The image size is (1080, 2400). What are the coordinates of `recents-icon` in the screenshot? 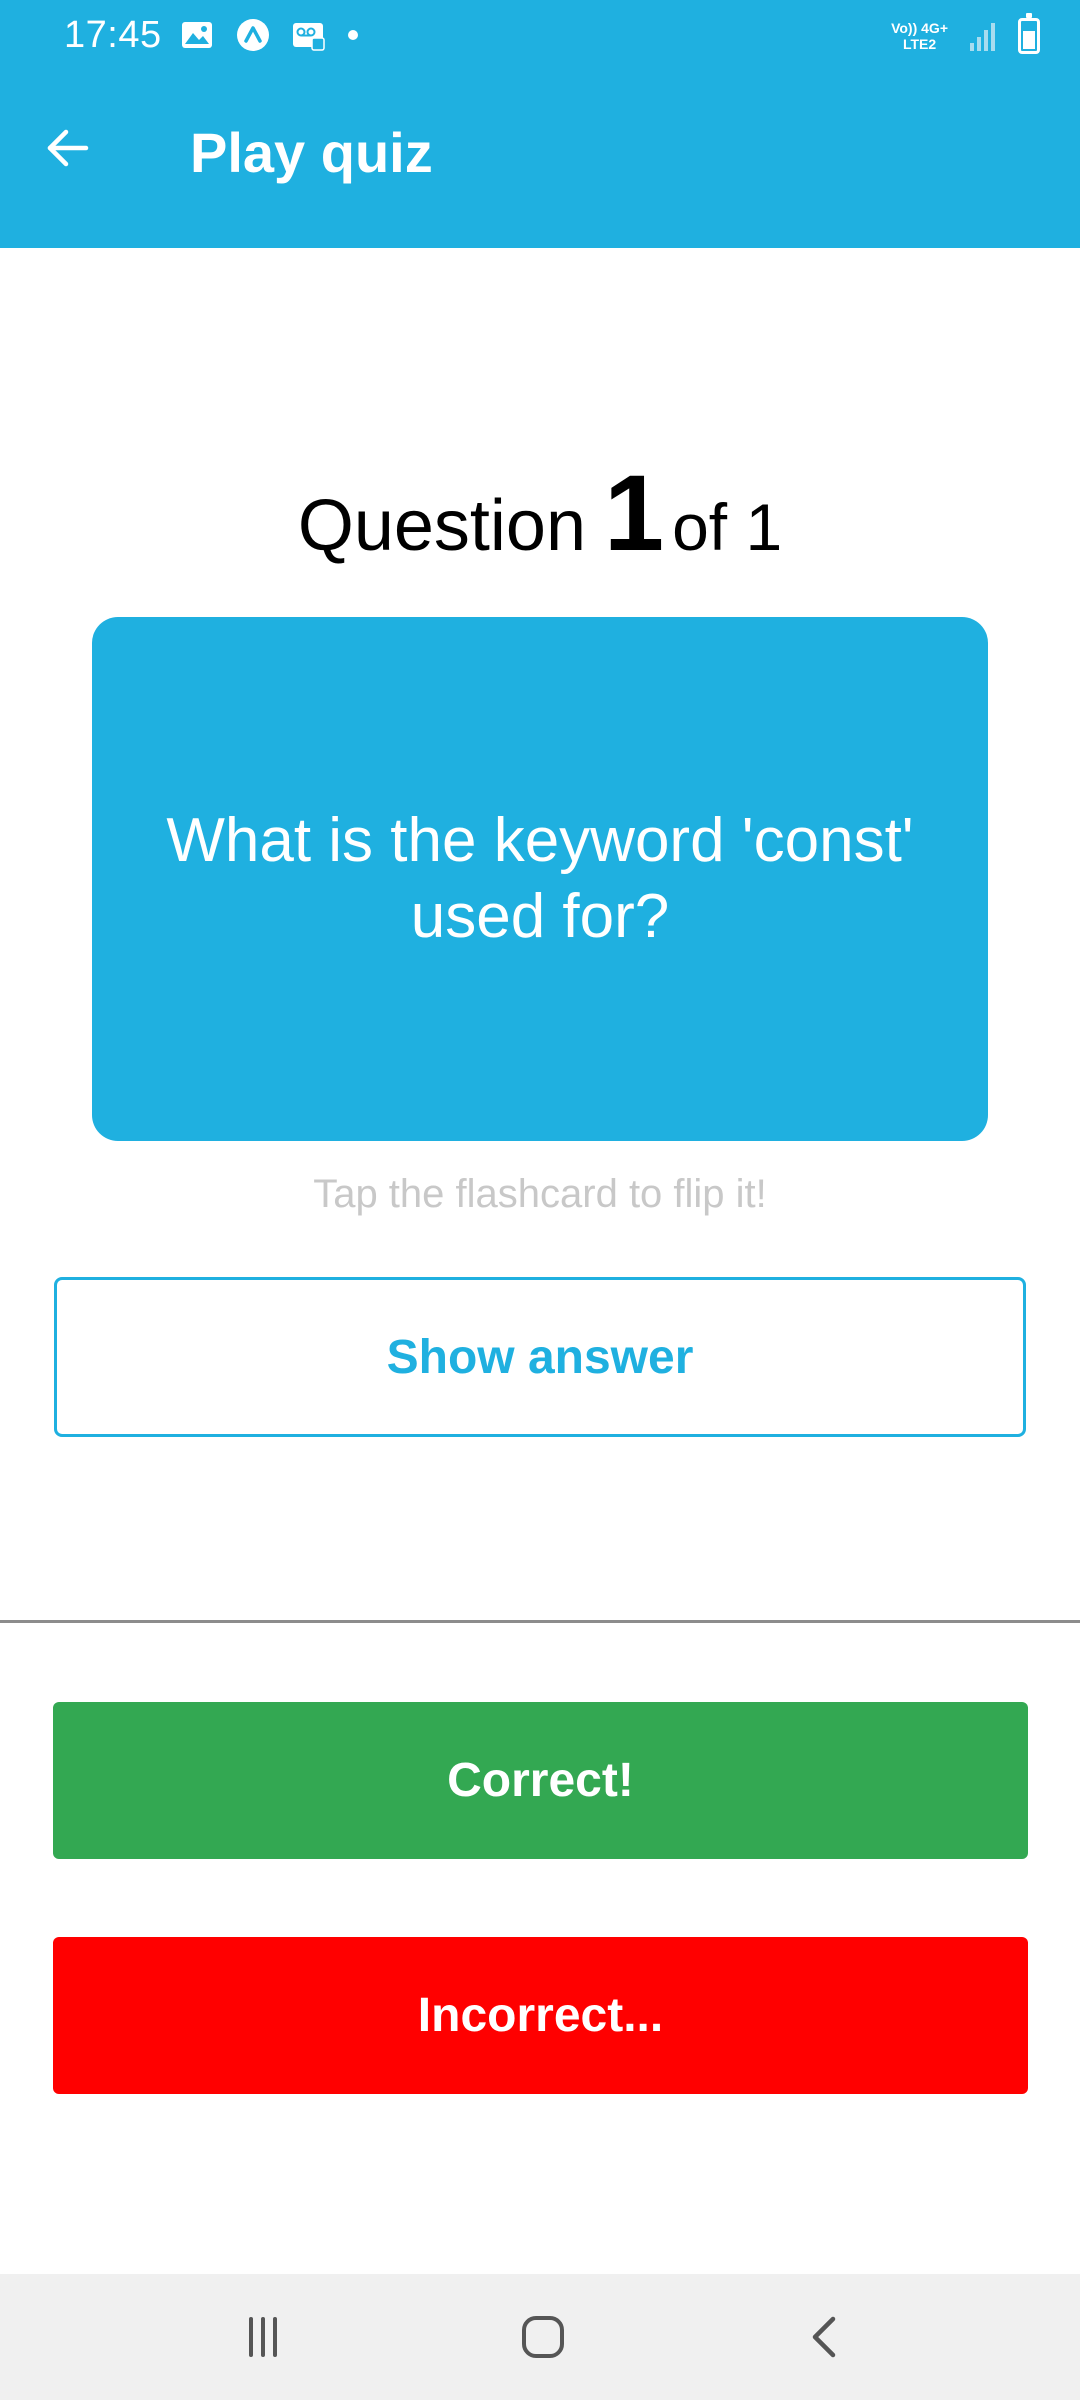 It's located at (263, 2337).